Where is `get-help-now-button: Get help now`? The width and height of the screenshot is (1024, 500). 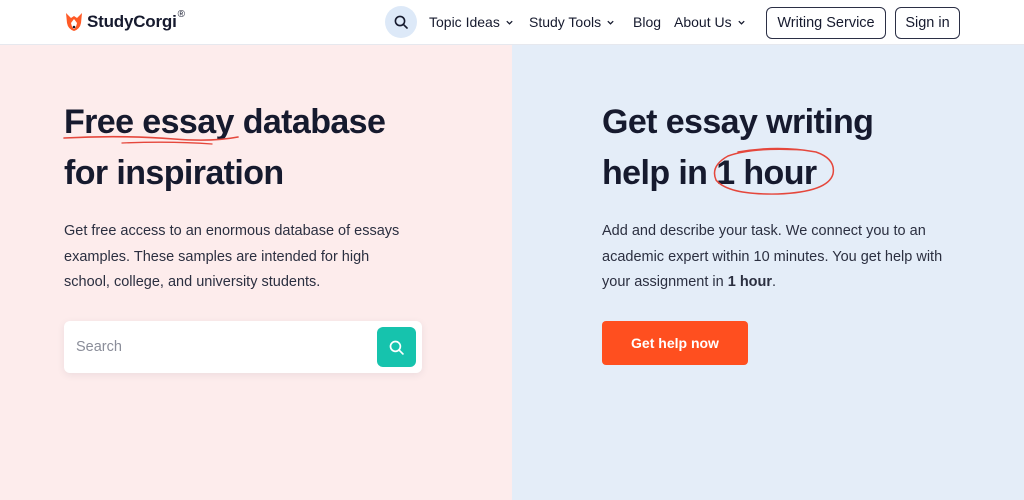 get-help-now-button: Get help now is located at coordinates (675, 343).